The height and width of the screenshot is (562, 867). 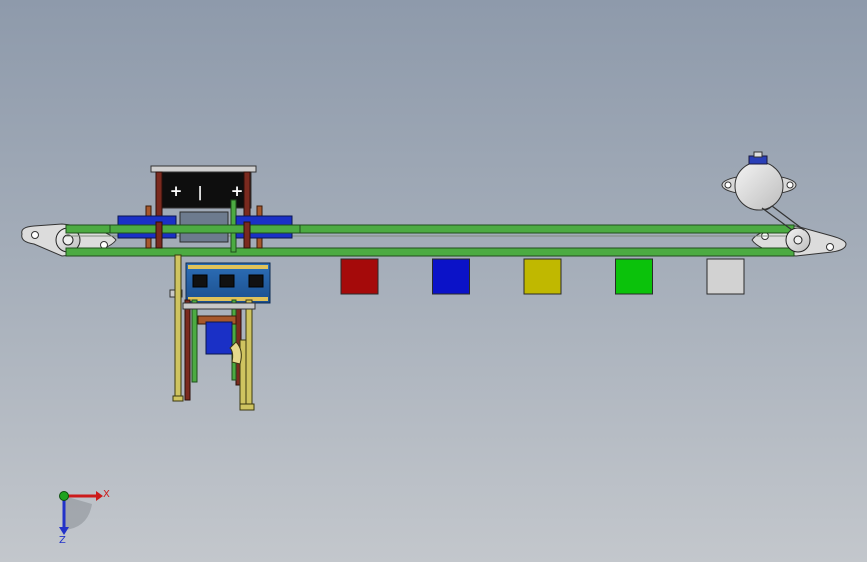 I want to click on battery-terminal-right: +, so click(x=237, y=191).